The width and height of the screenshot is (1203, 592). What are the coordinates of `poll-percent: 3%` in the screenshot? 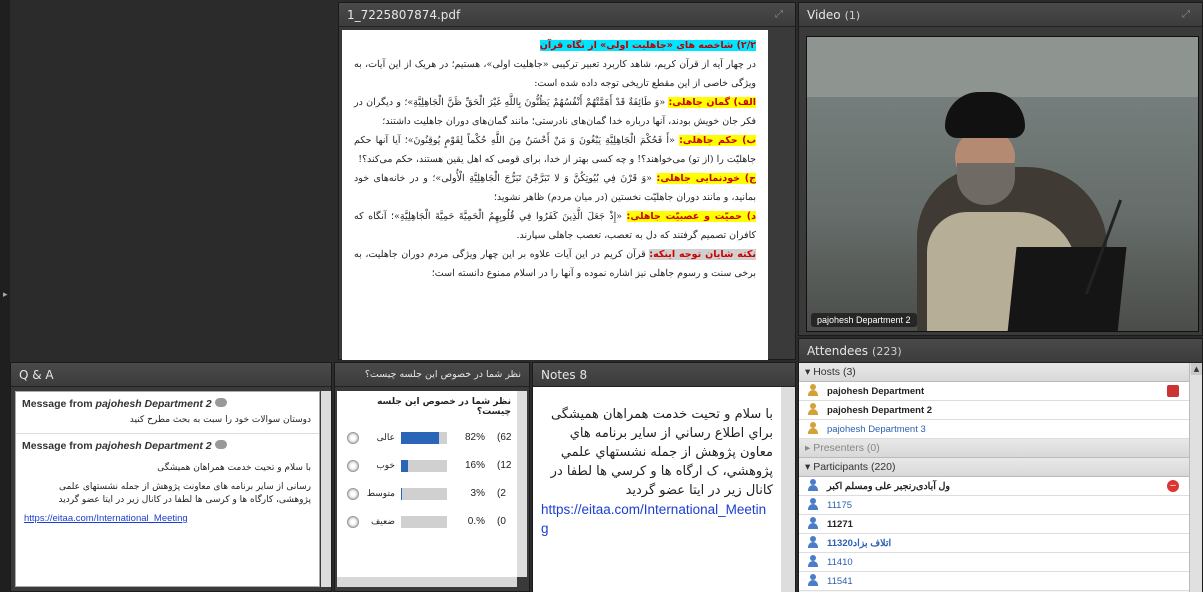 It's located at (477, 493).